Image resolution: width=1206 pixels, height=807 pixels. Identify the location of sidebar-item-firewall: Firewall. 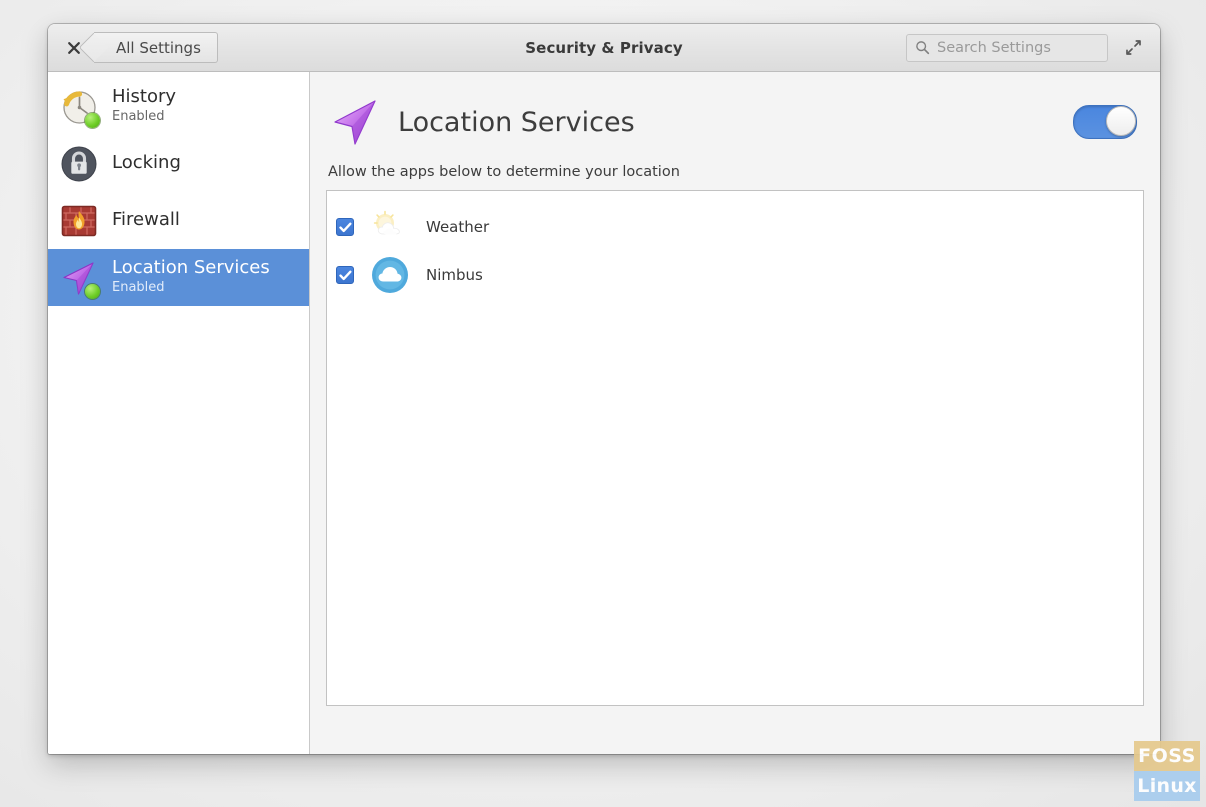
(178, 220).